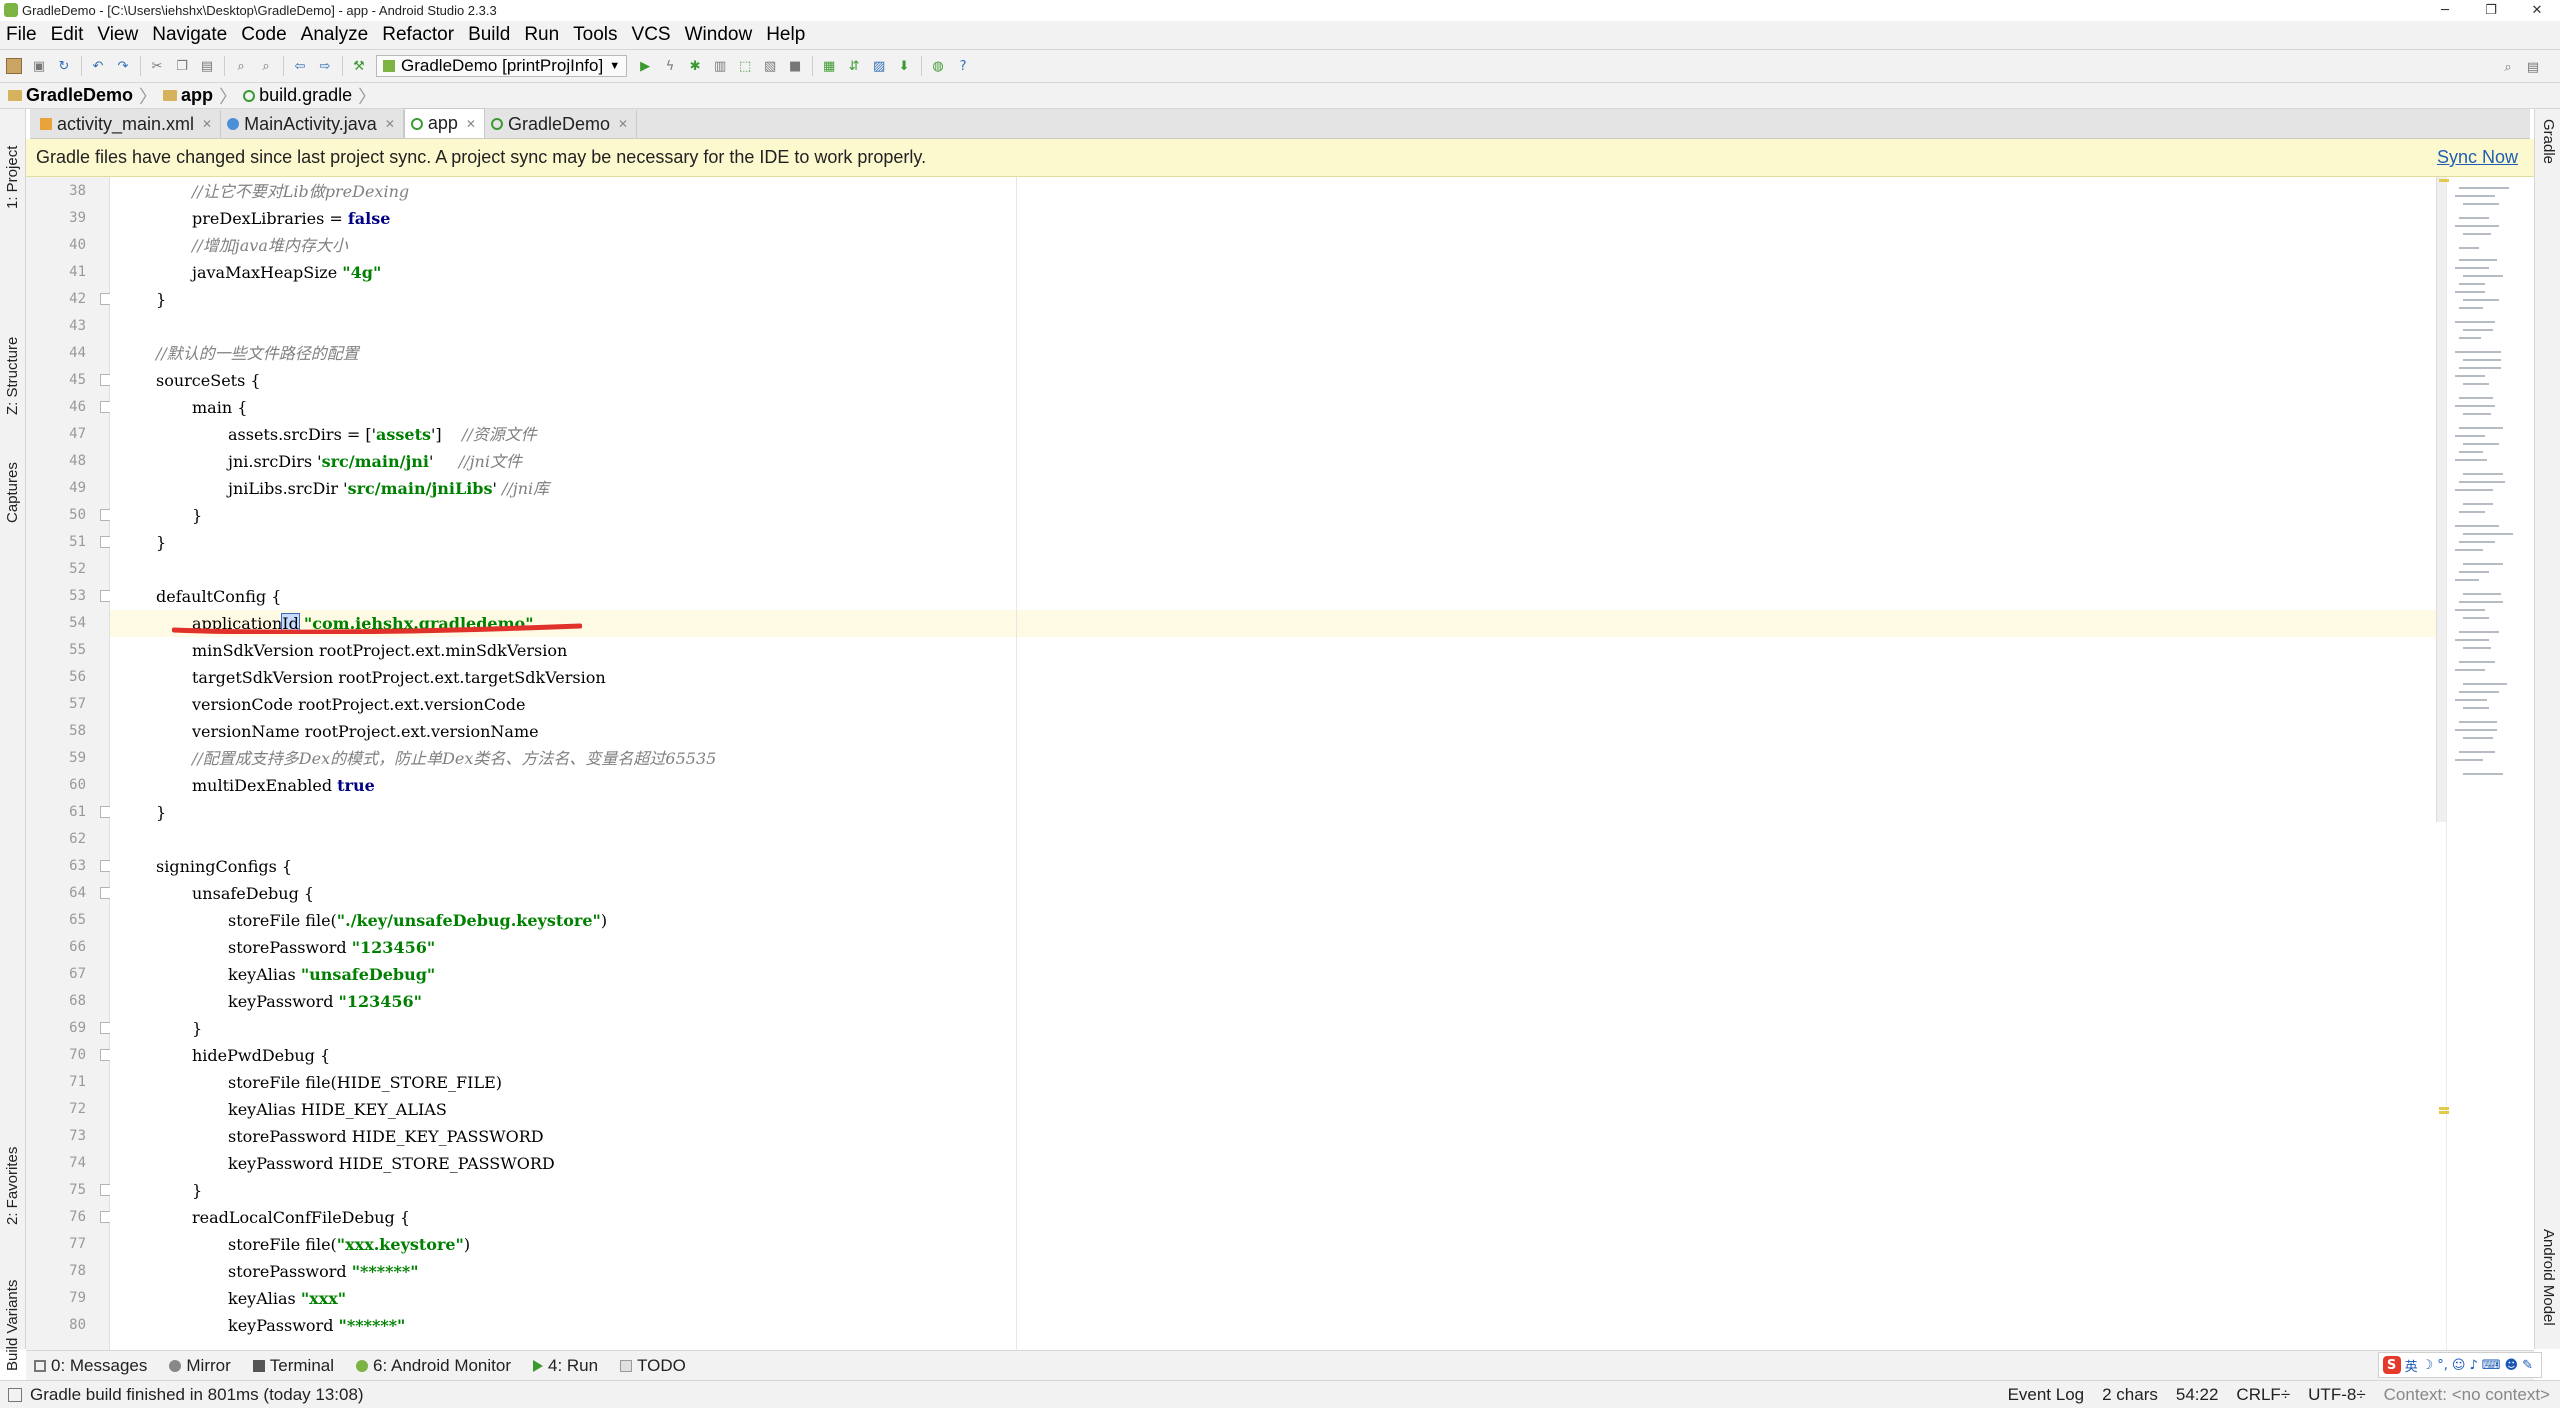 The width and height of the screenshot is (2560, 1408). Describe the element at coordinates (418, 35) in the screenshot. I see `menu-refactor: Refactor` at that location.